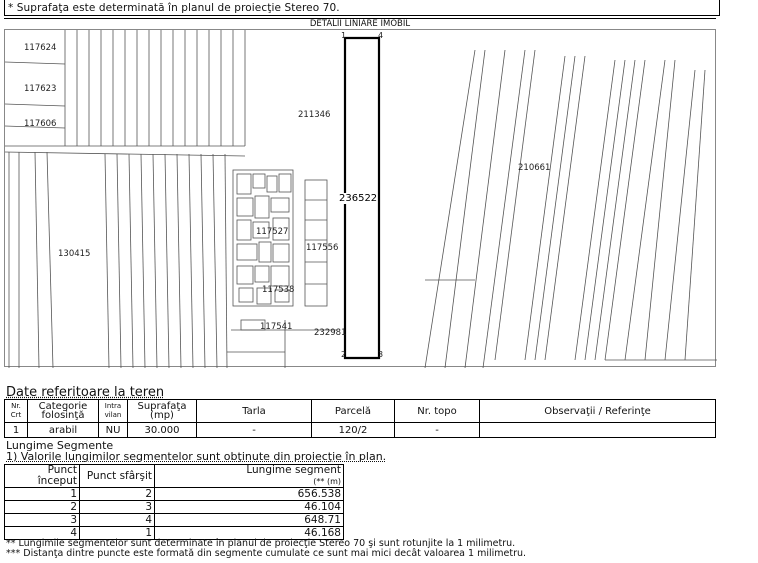  What do you see at coordinates (381, 35) in the screenshot?
I see `point-label-4: 4` at bounding box center [381, 35].